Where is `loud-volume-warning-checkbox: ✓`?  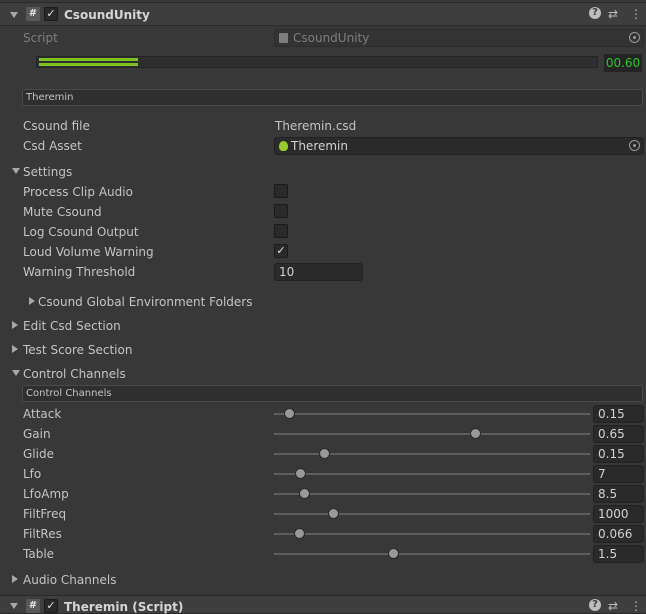
loud-volume-warning-checkbox: ✓ is located at coordinates (281, 251).